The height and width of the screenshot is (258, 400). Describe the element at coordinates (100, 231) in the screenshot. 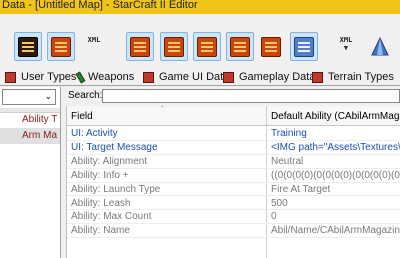

I see `field-name-cell: Ability: Name` at that location.